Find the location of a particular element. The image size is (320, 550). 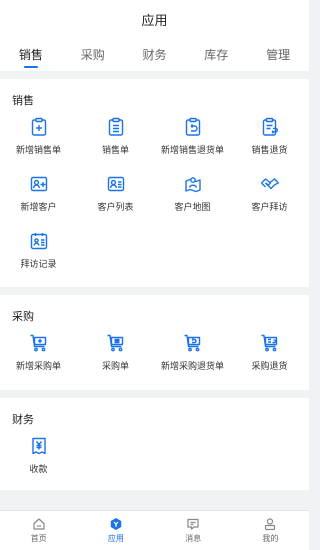

purchase-order-button: 采购单 is located at coordinates (115, 352).